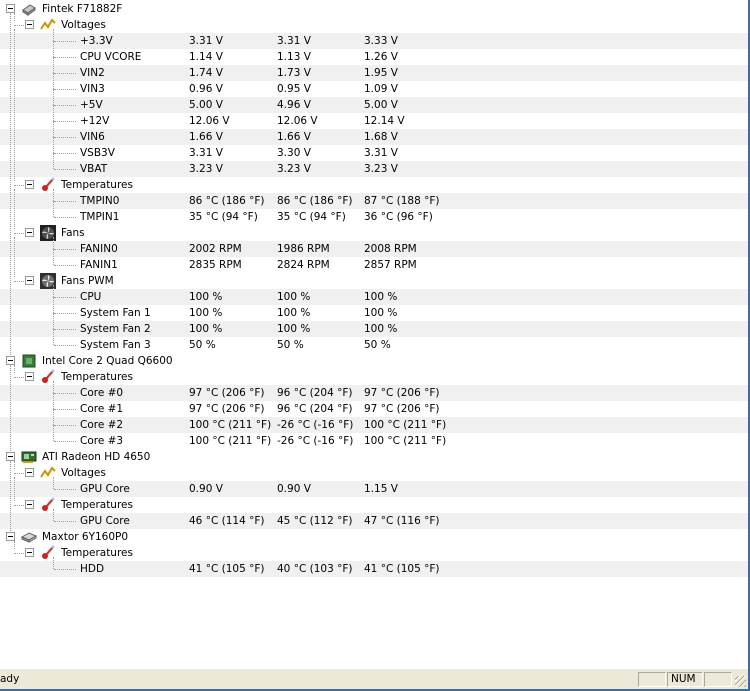 The width and height of the screenshot is (750, 691). Describe the element at coordinates (381, 169) in the screenshot. I see `max-cell: 3.23 V` at that location.